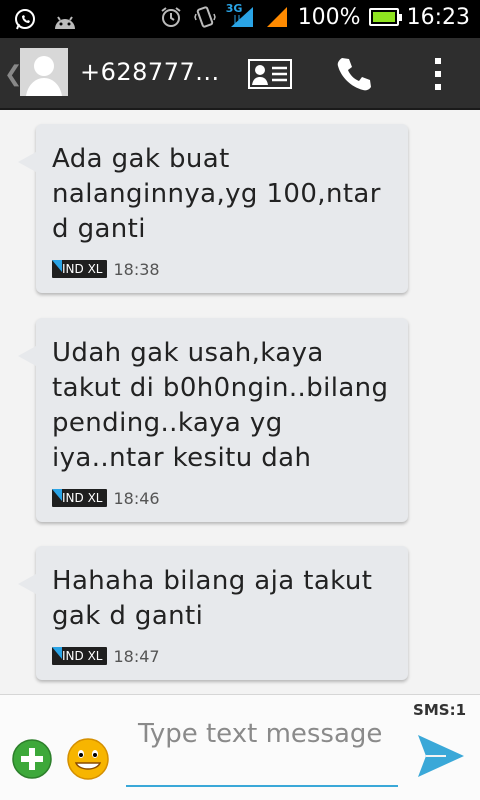  I want to click on clock: 16:23, so click(438, 17).